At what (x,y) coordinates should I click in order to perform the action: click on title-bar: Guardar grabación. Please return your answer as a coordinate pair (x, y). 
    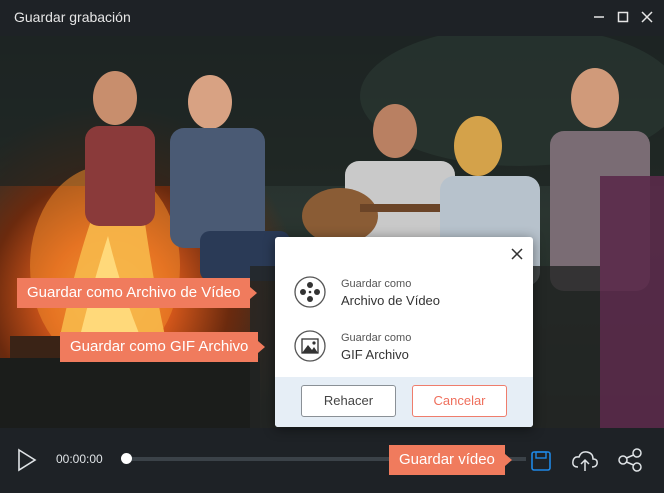
    Looking at the image, I should click on (332, 18).